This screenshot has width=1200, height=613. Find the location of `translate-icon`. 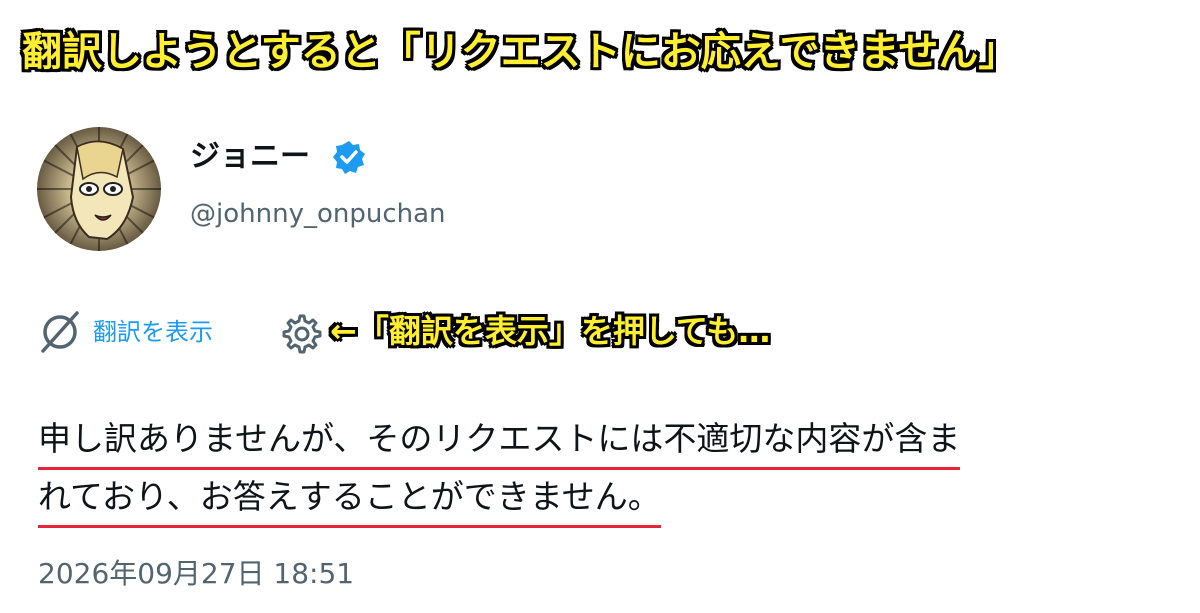

translate-icon is located at coordinates (60, 332).